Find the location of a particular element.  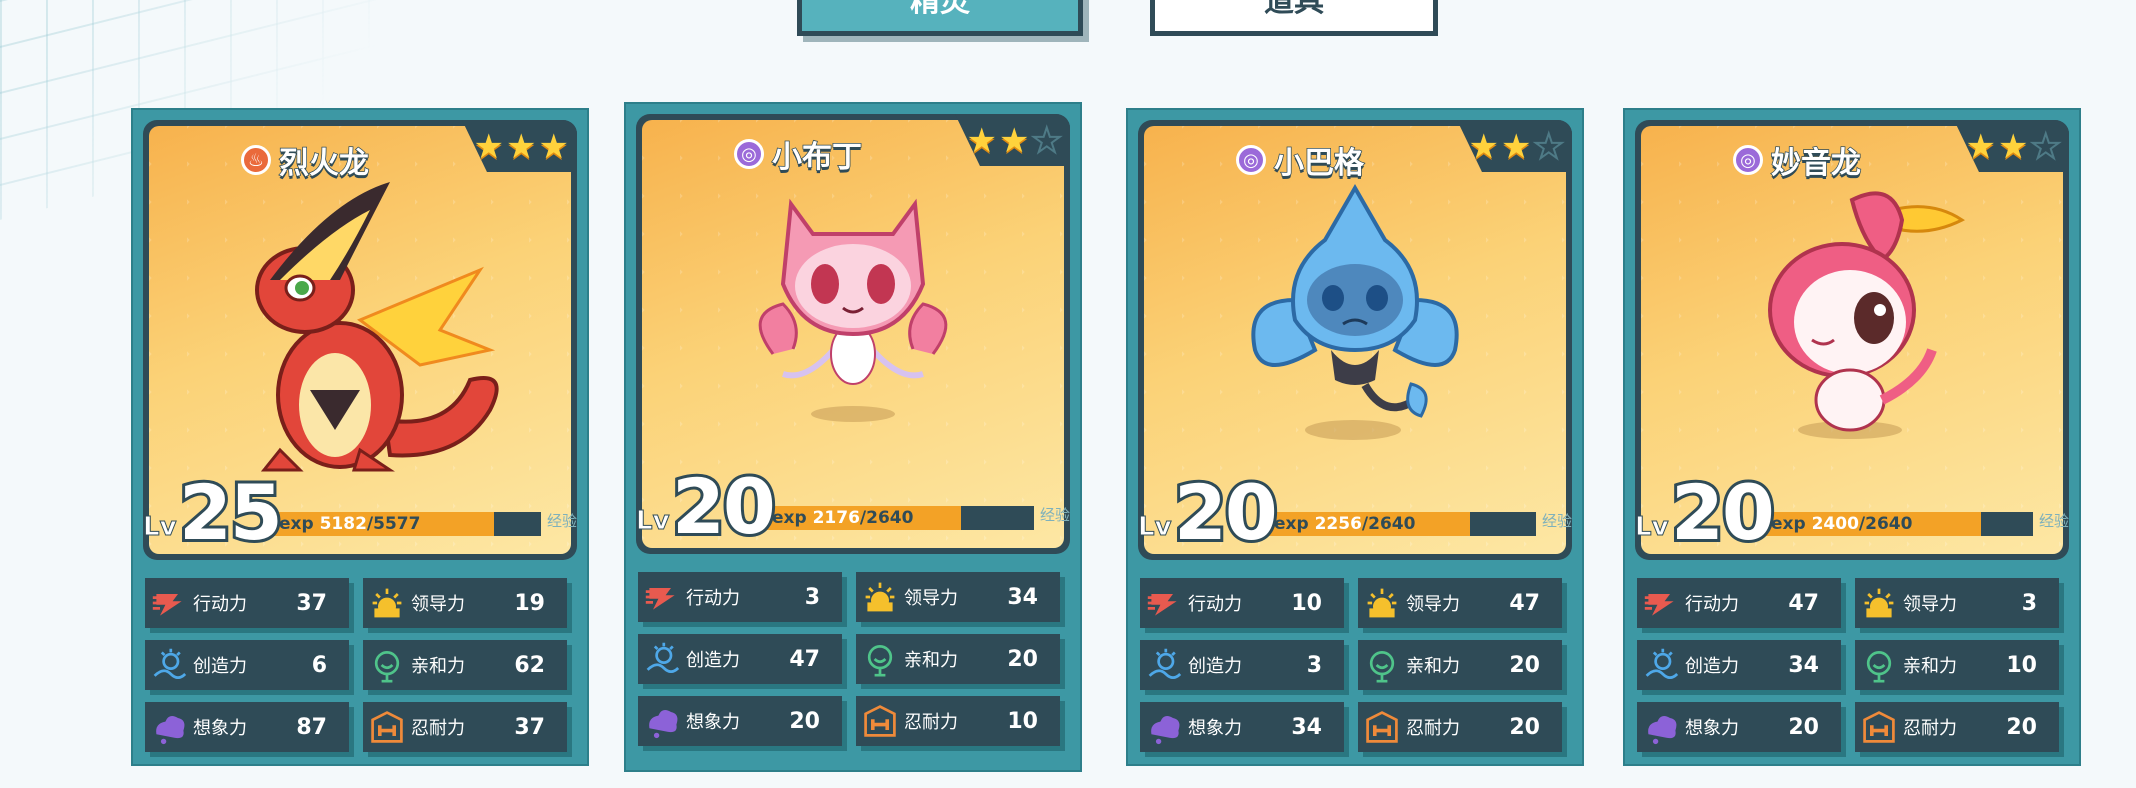

stat-value: 6 is located at coordinates (319, 665).